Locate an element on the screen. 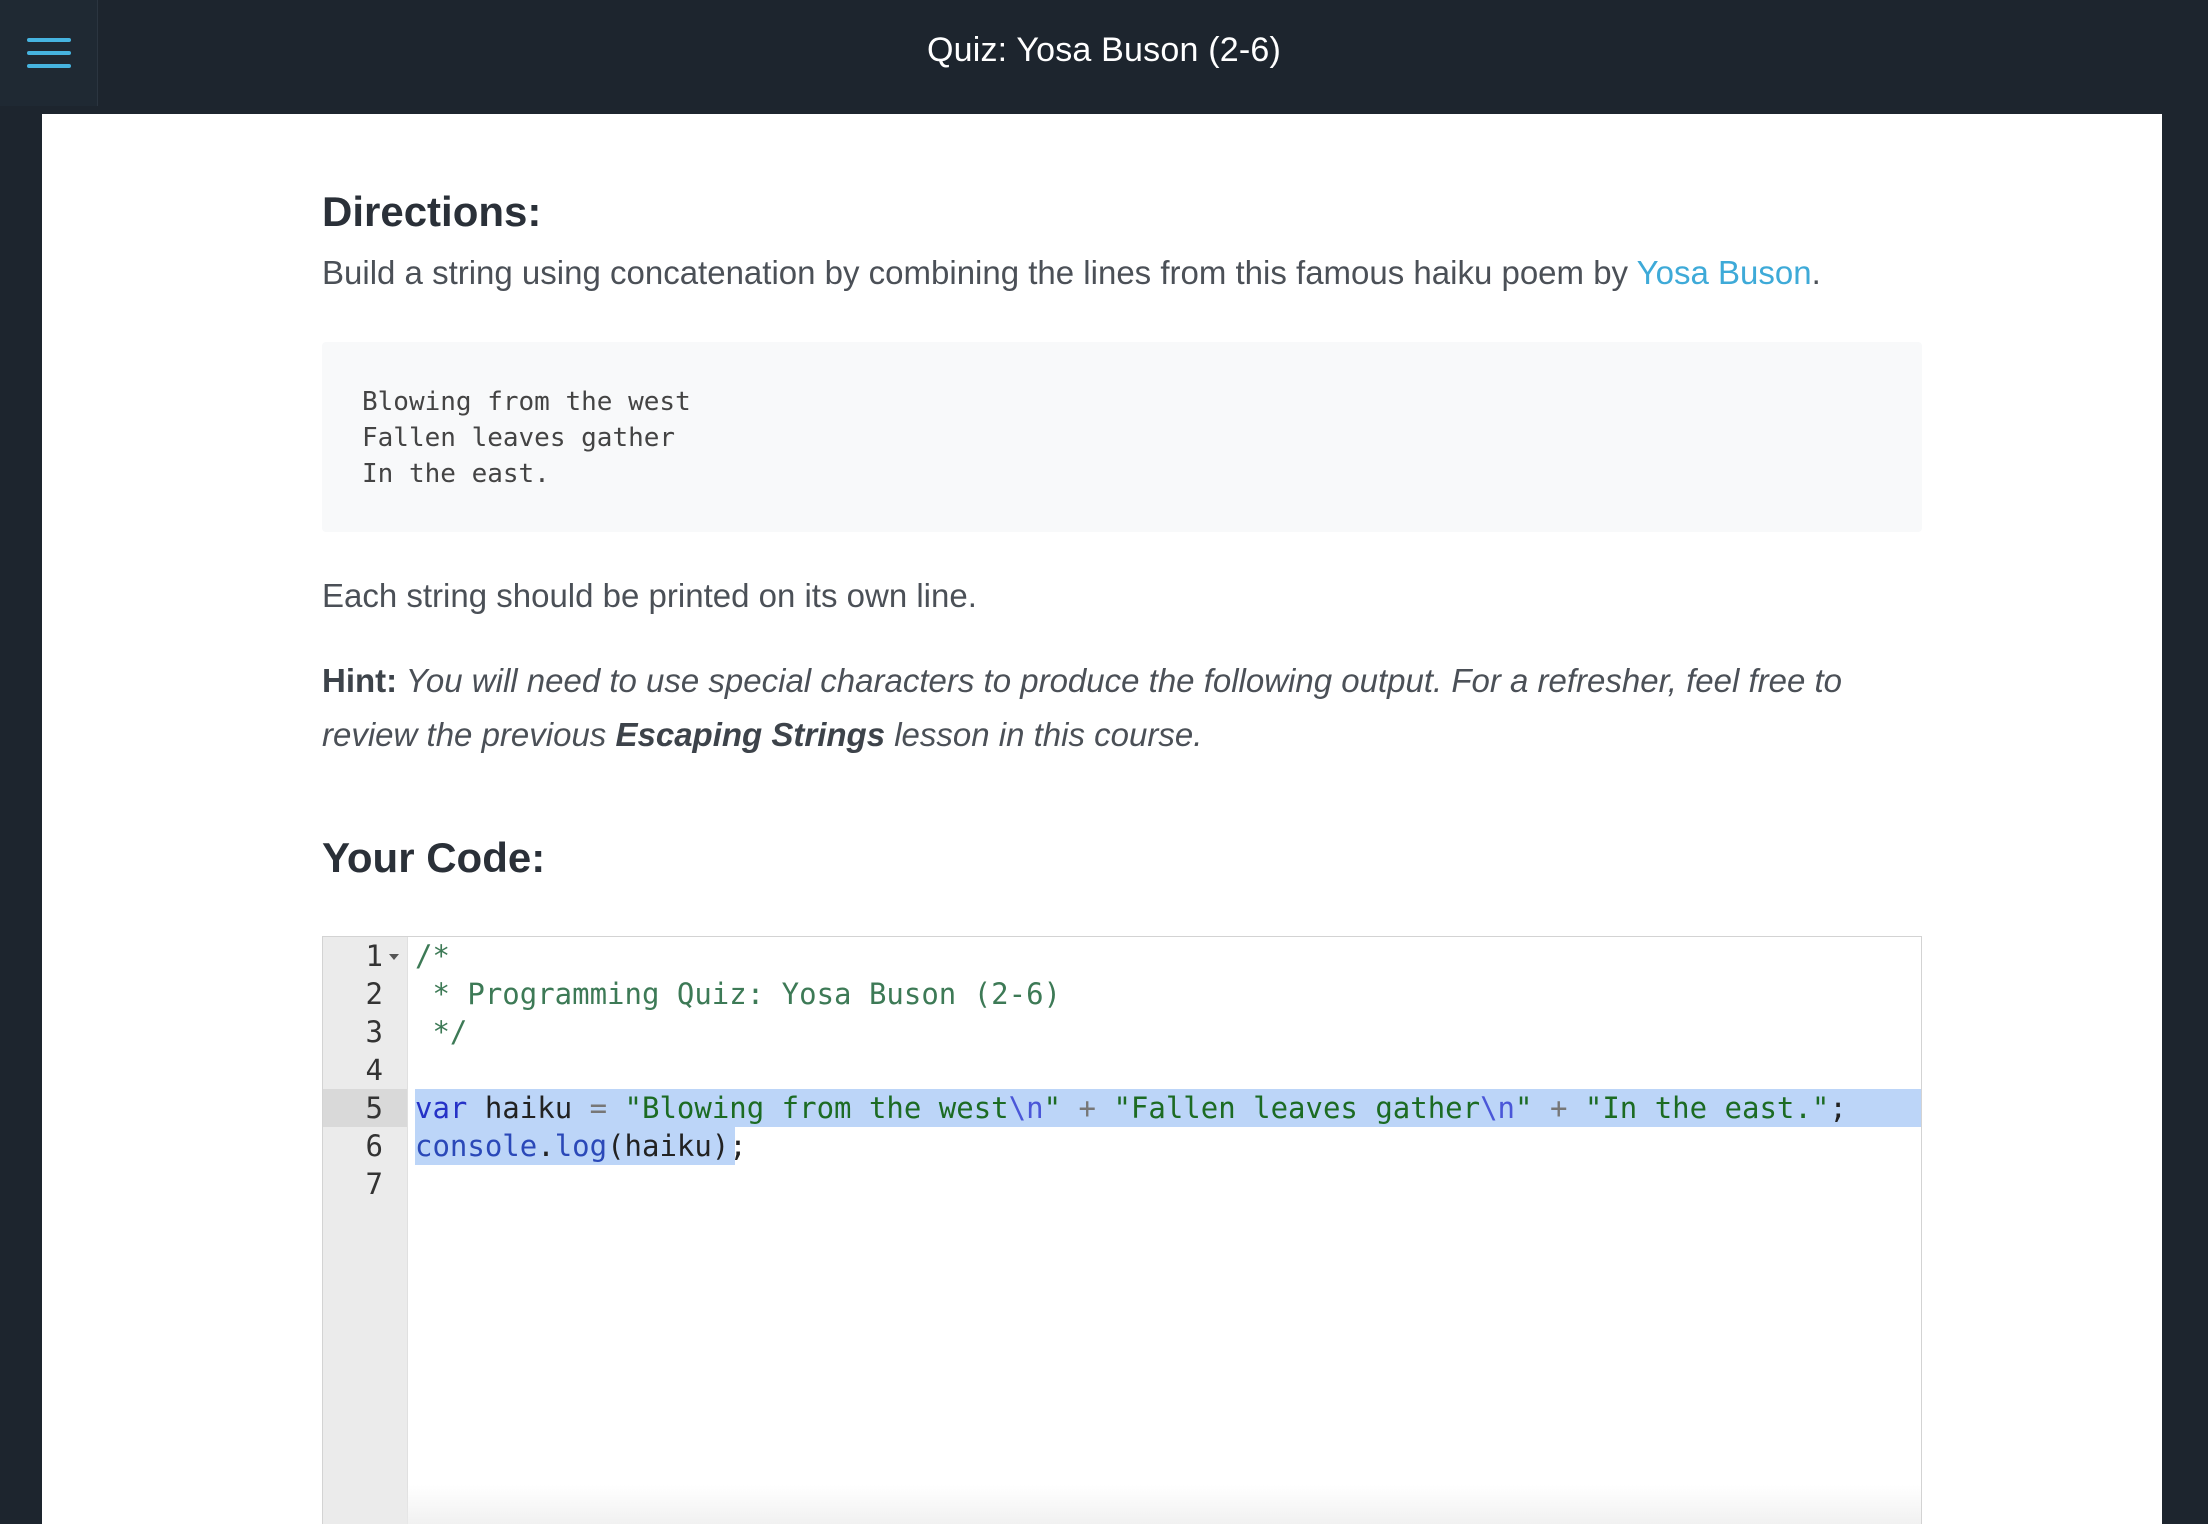 This screenshot has height=1524, width=2208. line-number: 3 is located at coordinates (374, 1032).